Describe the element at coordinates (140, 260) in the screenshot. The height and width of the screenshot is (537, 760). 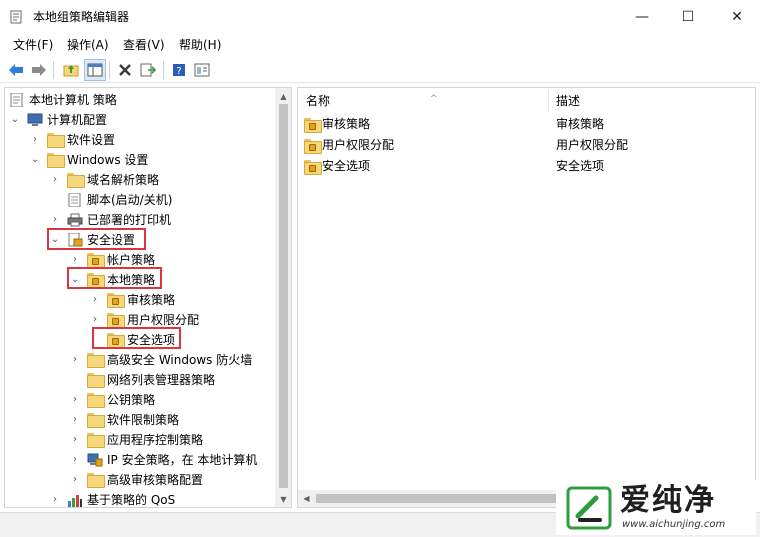
I see `tree-item-account-policies: › 帐户策略` at that location.